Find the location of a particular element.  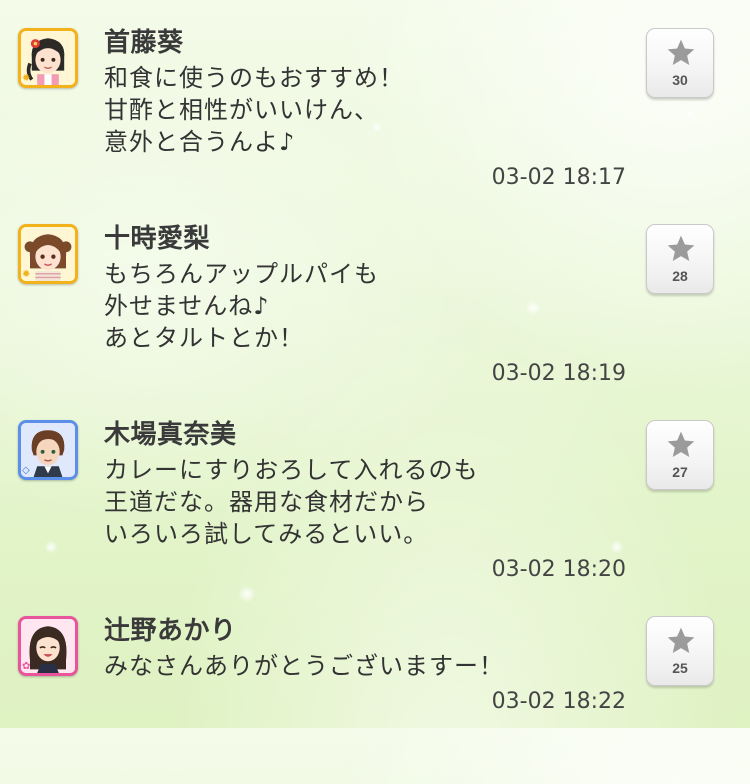

timestamp: 03-02 18:19 is located at coordinates (558, 373).